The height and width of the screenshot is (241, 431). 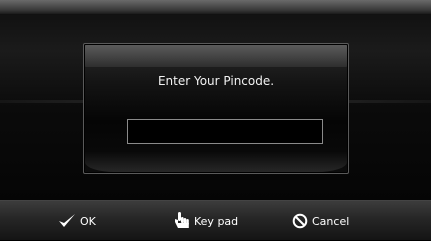 What do you see at coordinates (77, 221) in the screenshot?
I see `ok-button: OK` at bounding box center [77, 221].